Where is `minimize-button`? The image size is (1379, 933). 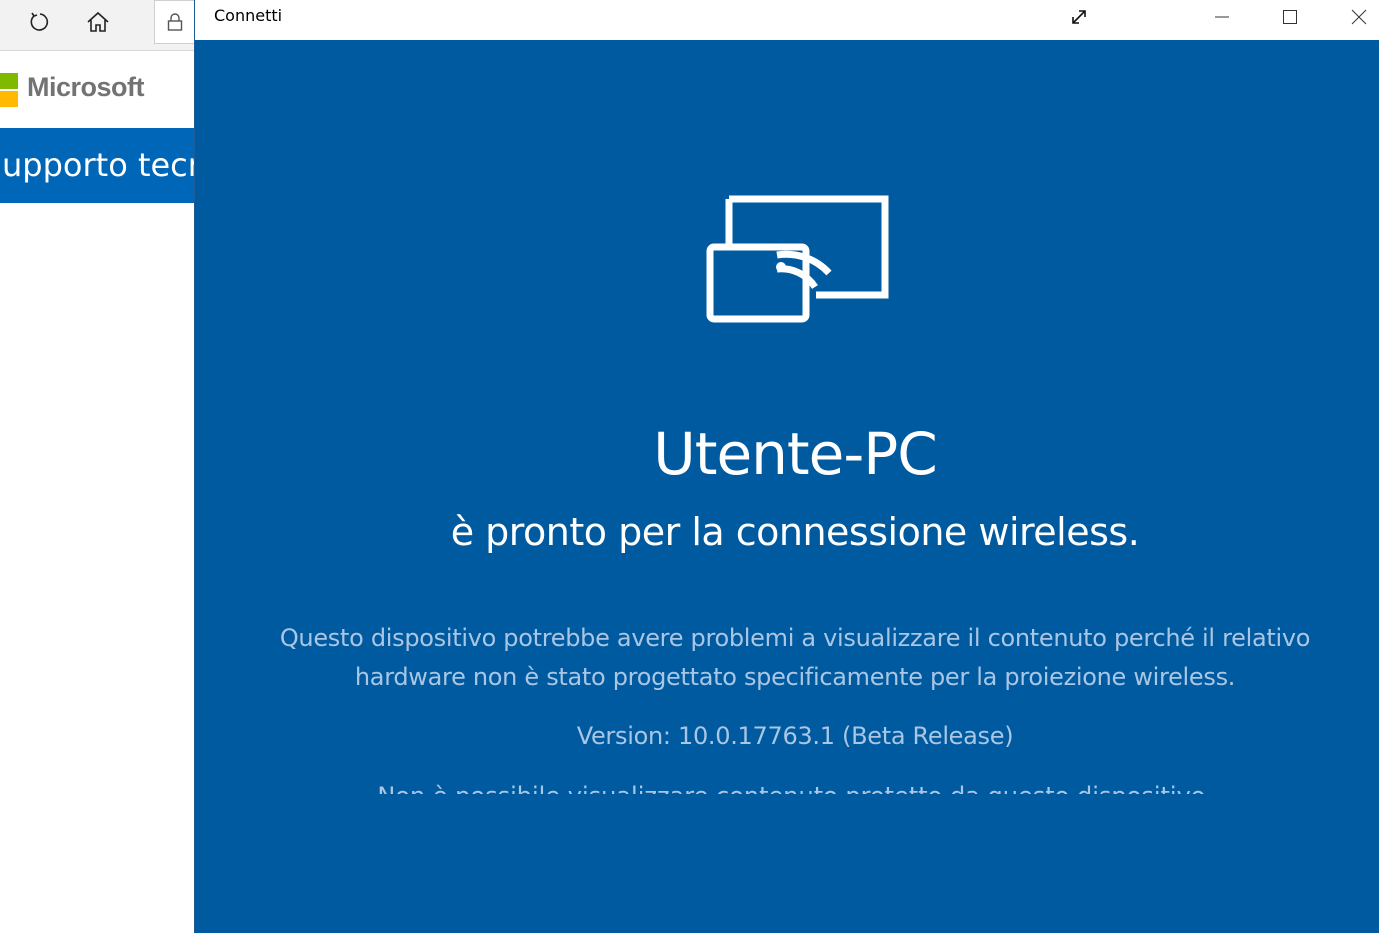 minimize-button is located at coordinates (1222, 17).